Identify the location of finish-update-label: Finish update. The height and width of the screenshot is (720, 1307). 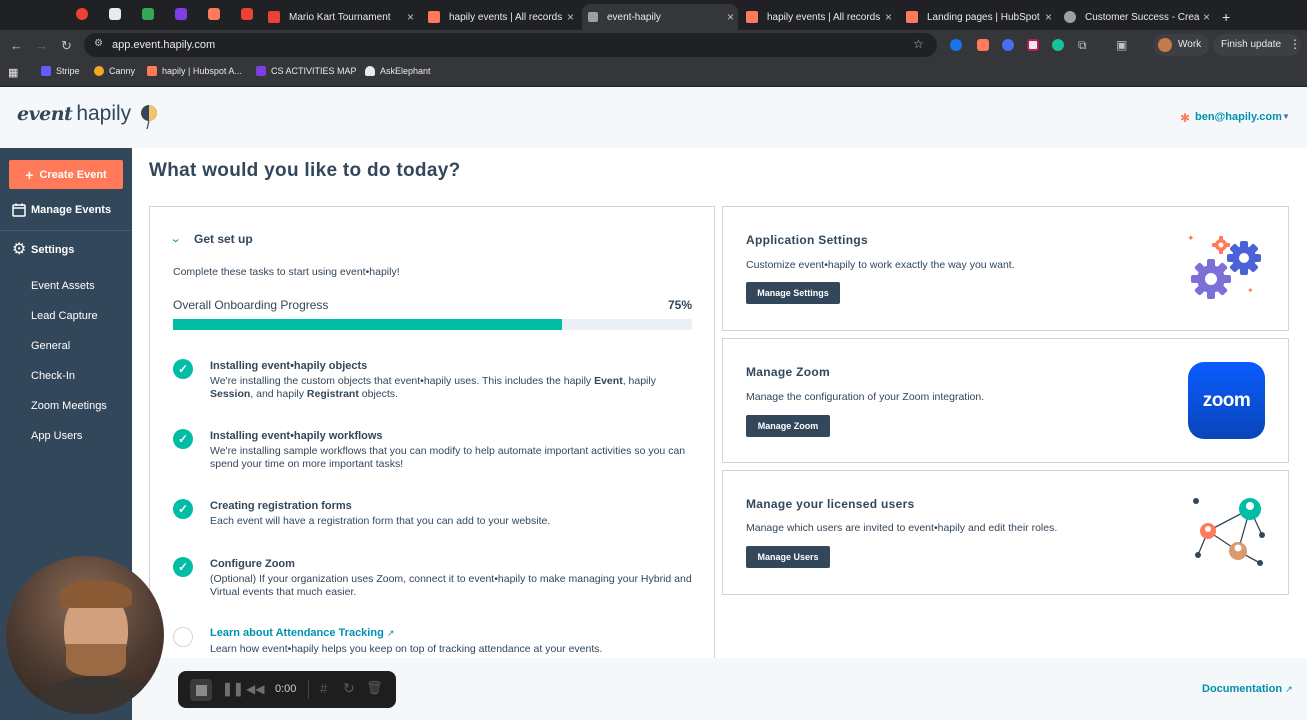
(1251, 44).